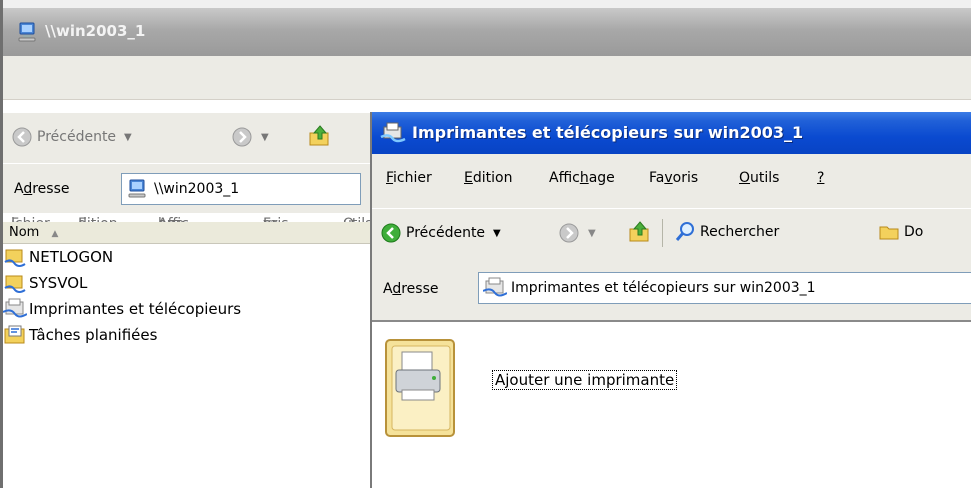 This screenshot has height=488, width=971. Describe the element at coordinates (58, 257) in the screenshot. I see `list-item: NETLOGON` at that location.